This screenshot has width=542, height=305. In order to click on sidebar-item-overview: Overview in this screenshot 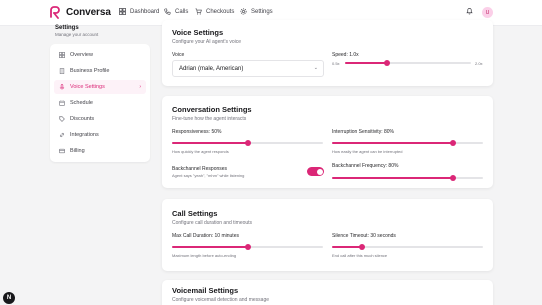, I will do `click(100, 55)`.